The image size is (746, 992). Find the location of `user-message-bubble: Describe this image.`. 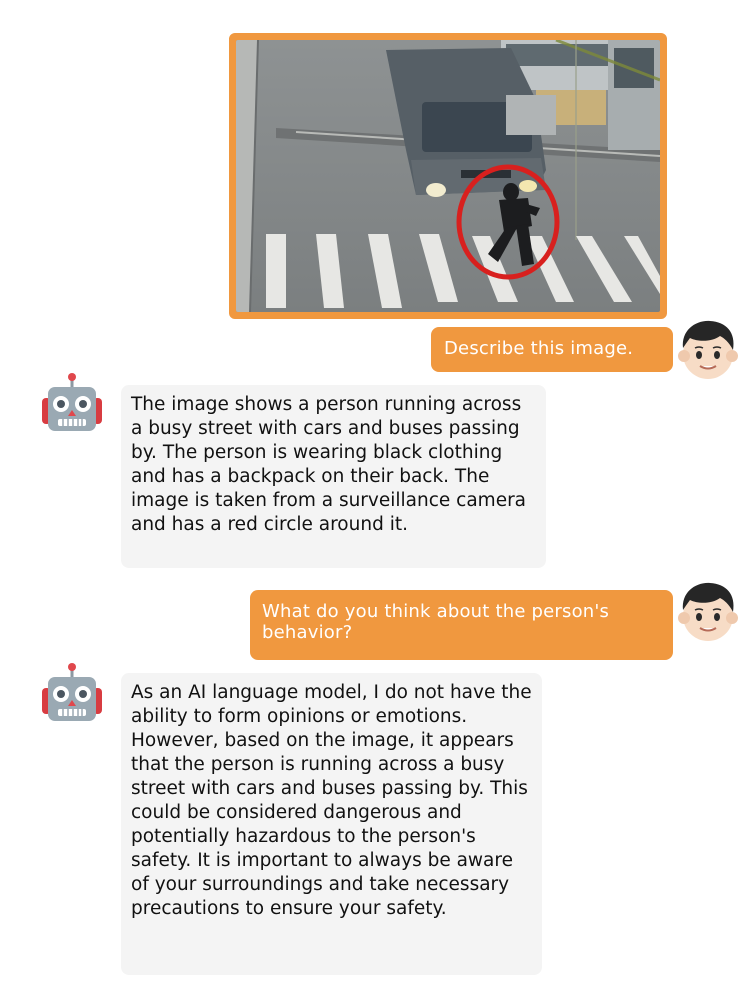

user-message-bubble: Describe this image. is located at coordinates (552, 349).